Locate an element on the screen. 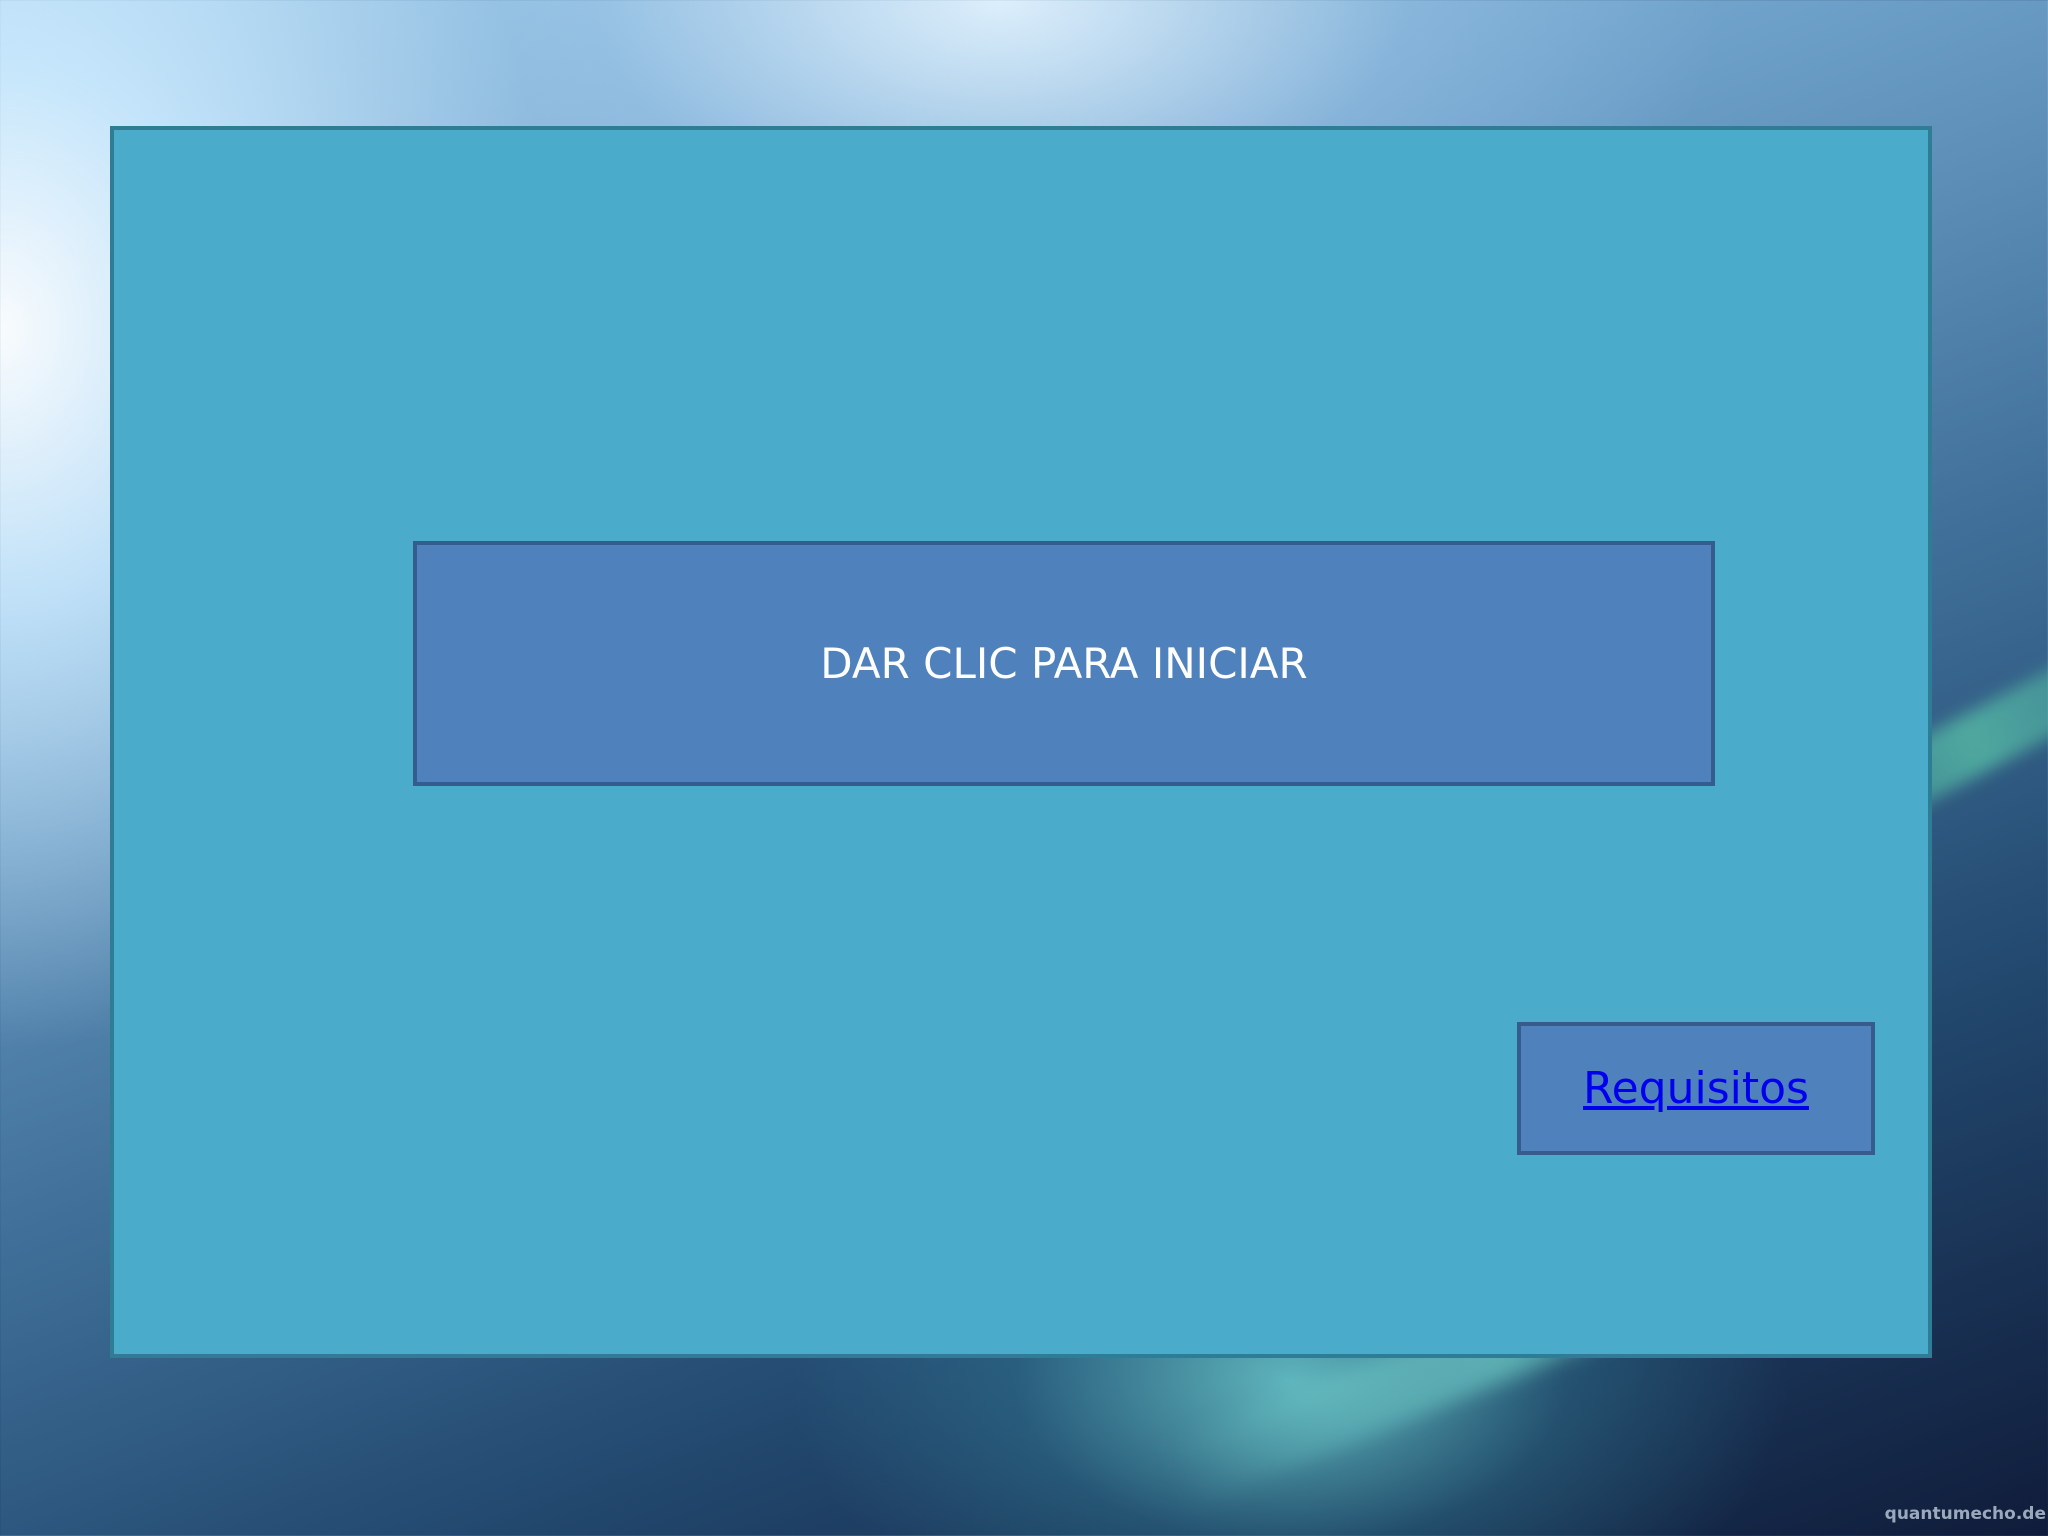 The width and height of the screenshot is (2048, 1536). start-button: DAR CLIC PARA INICIAR is located at coordinates (1064, 663).